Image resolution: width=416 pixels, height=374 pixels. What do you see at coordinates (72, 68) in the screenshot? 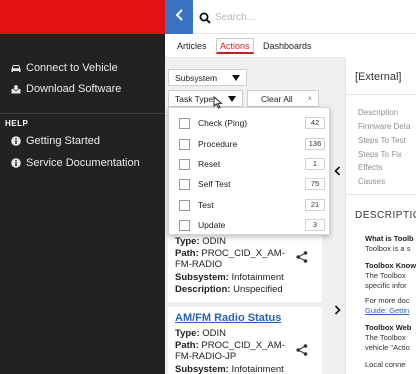
I see `sidebar-item-label: Connect to Vehicle` at bounding box center [72, 68].